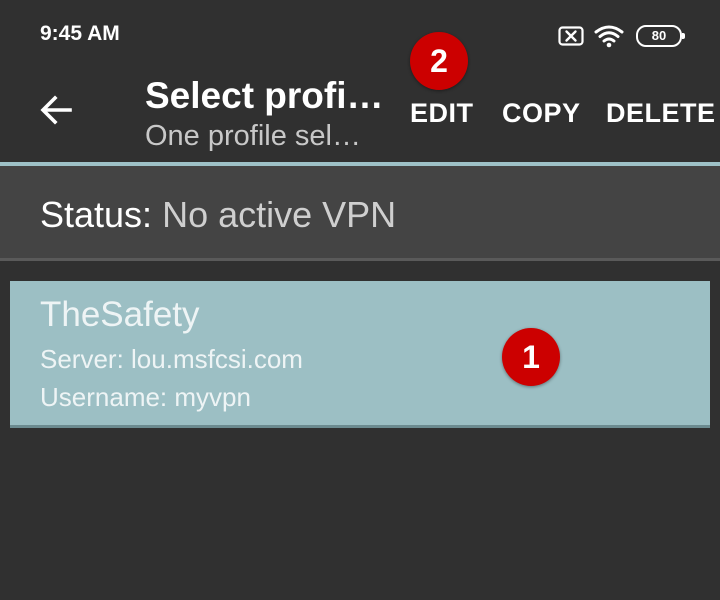 This screenshot has width=720, height=600. I want to click on step-marker-1: 1, so click(531, 357).